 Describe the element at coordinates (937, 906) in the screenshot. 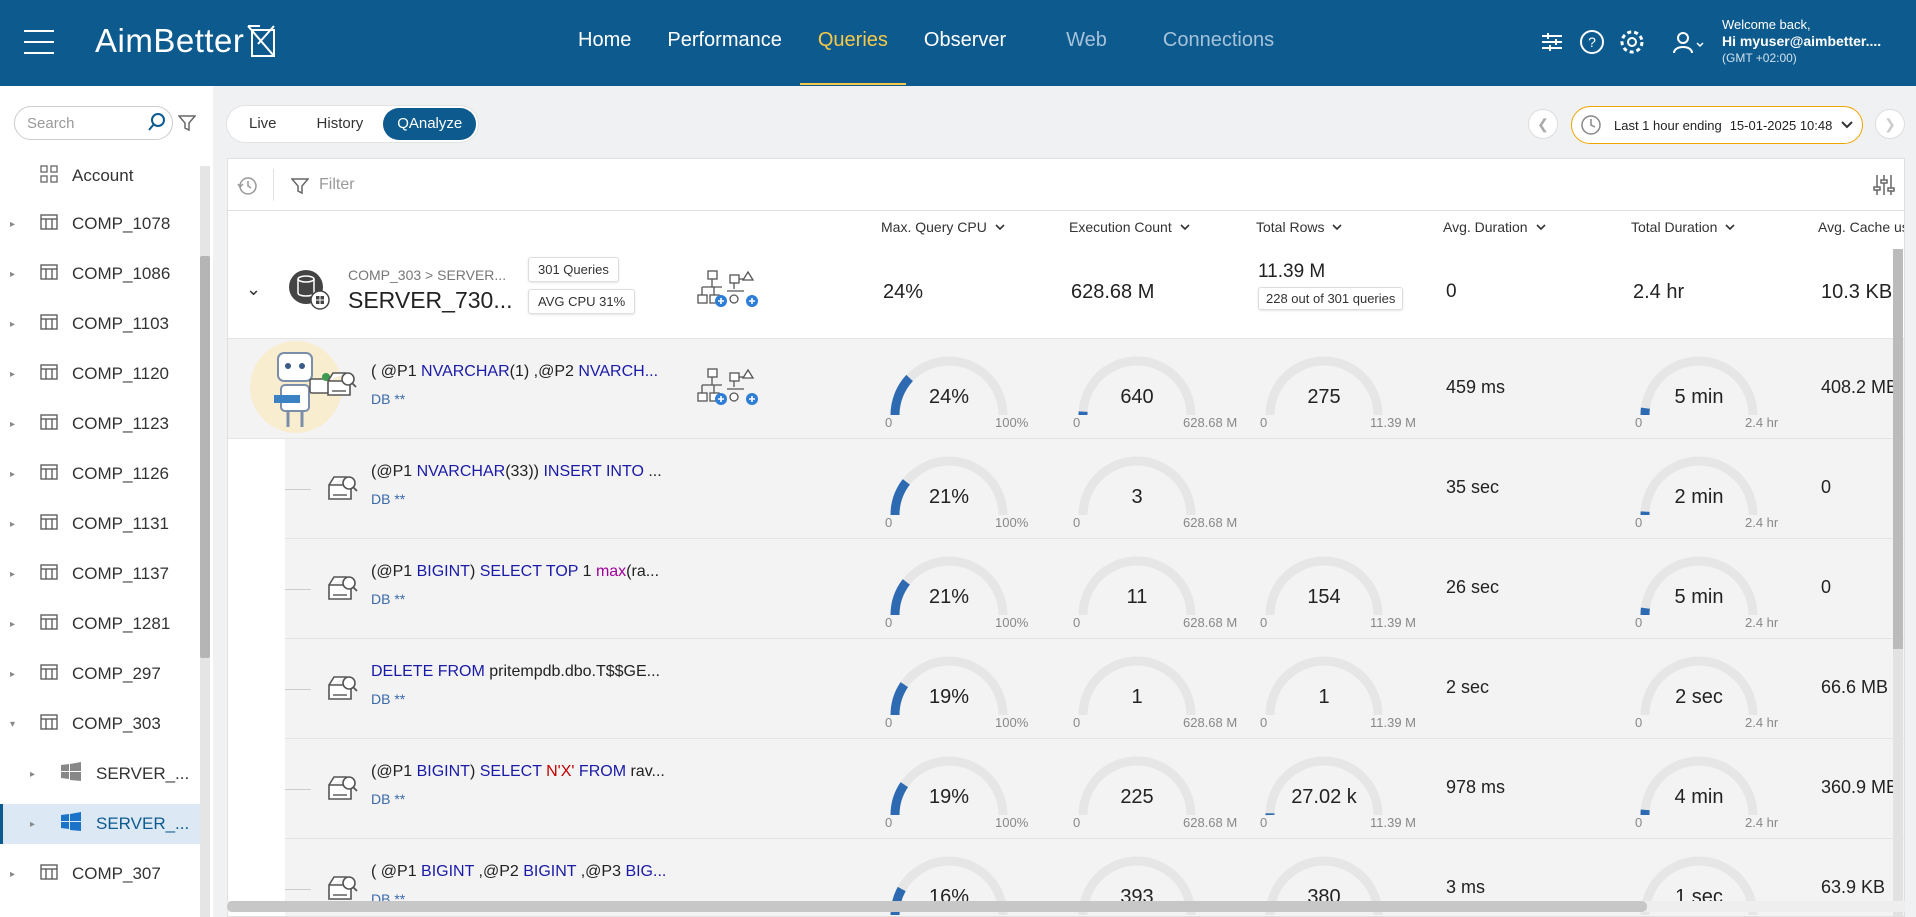

I see `table-horizontal-scrollbar-thumb` at that location.